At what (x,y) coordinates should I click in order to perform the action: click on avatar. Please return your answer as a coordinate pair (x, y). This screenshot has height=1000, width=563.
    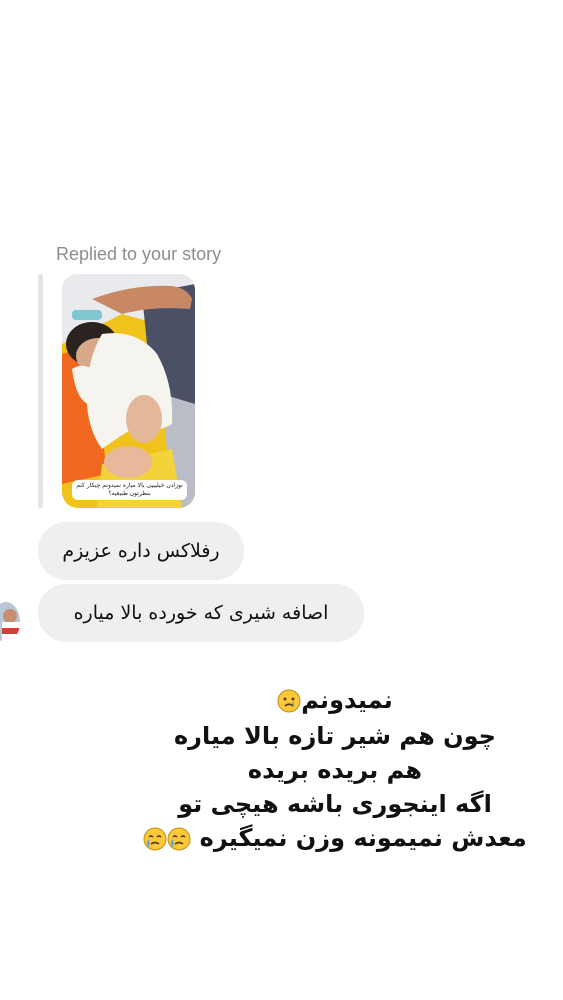
    Looking at the image, I should click on (10, 622).